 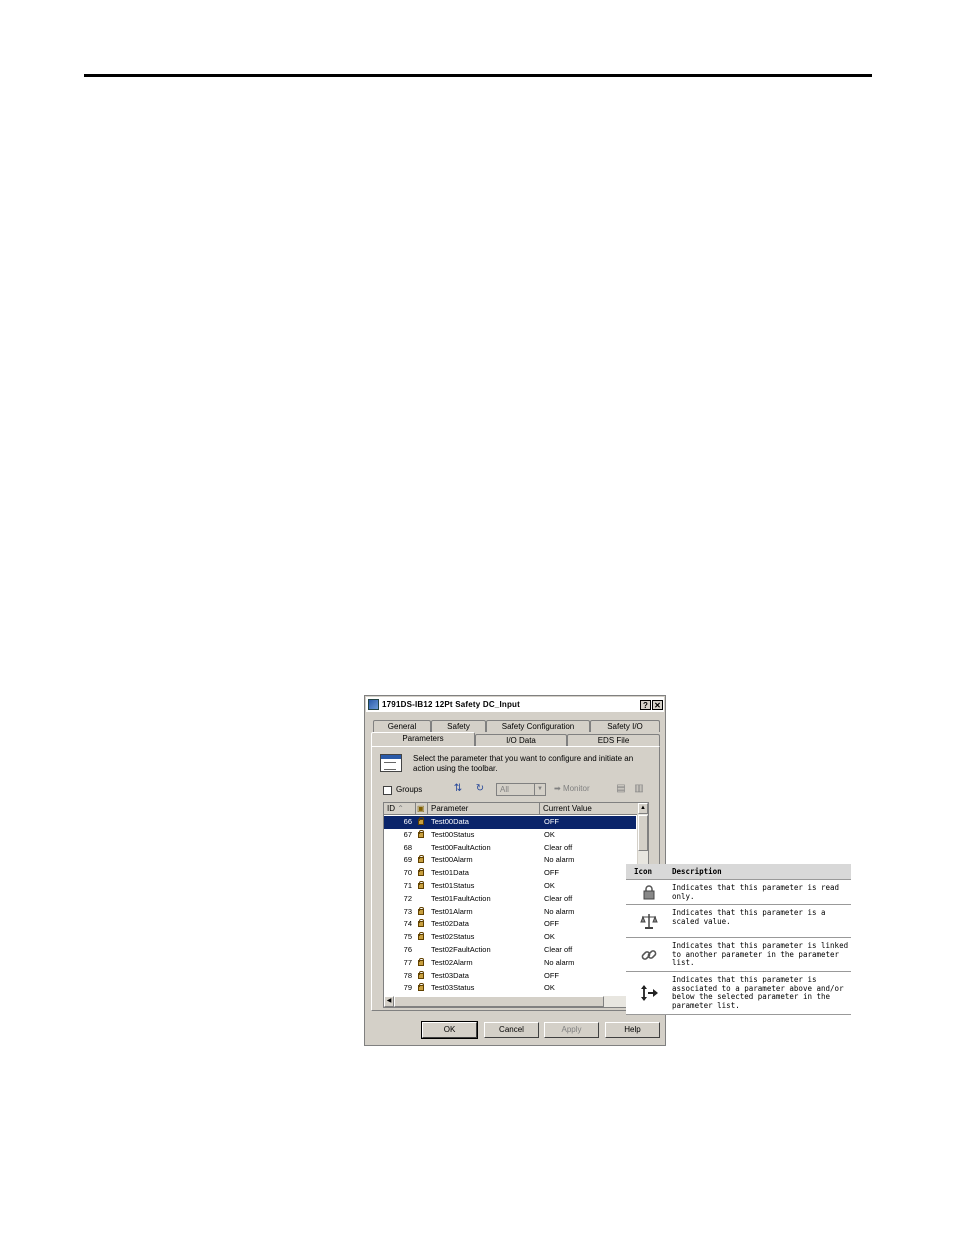 What do you see at coordinates (621, 789) in the screenshot?
I see `upload-device-icon: ▤` at bounding box center [621, 789].